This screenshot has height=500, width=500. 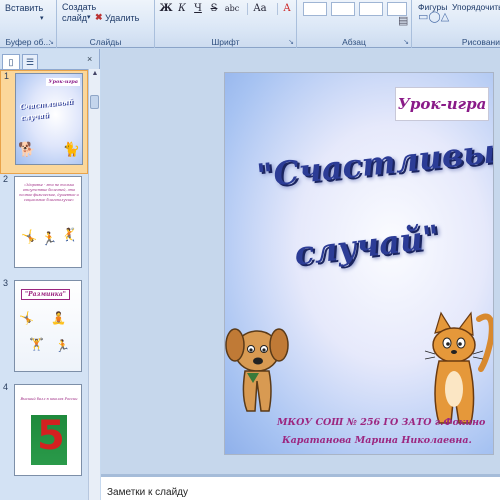 I want to click on slides-group-label: Слайды, so click(x=105, y=42).